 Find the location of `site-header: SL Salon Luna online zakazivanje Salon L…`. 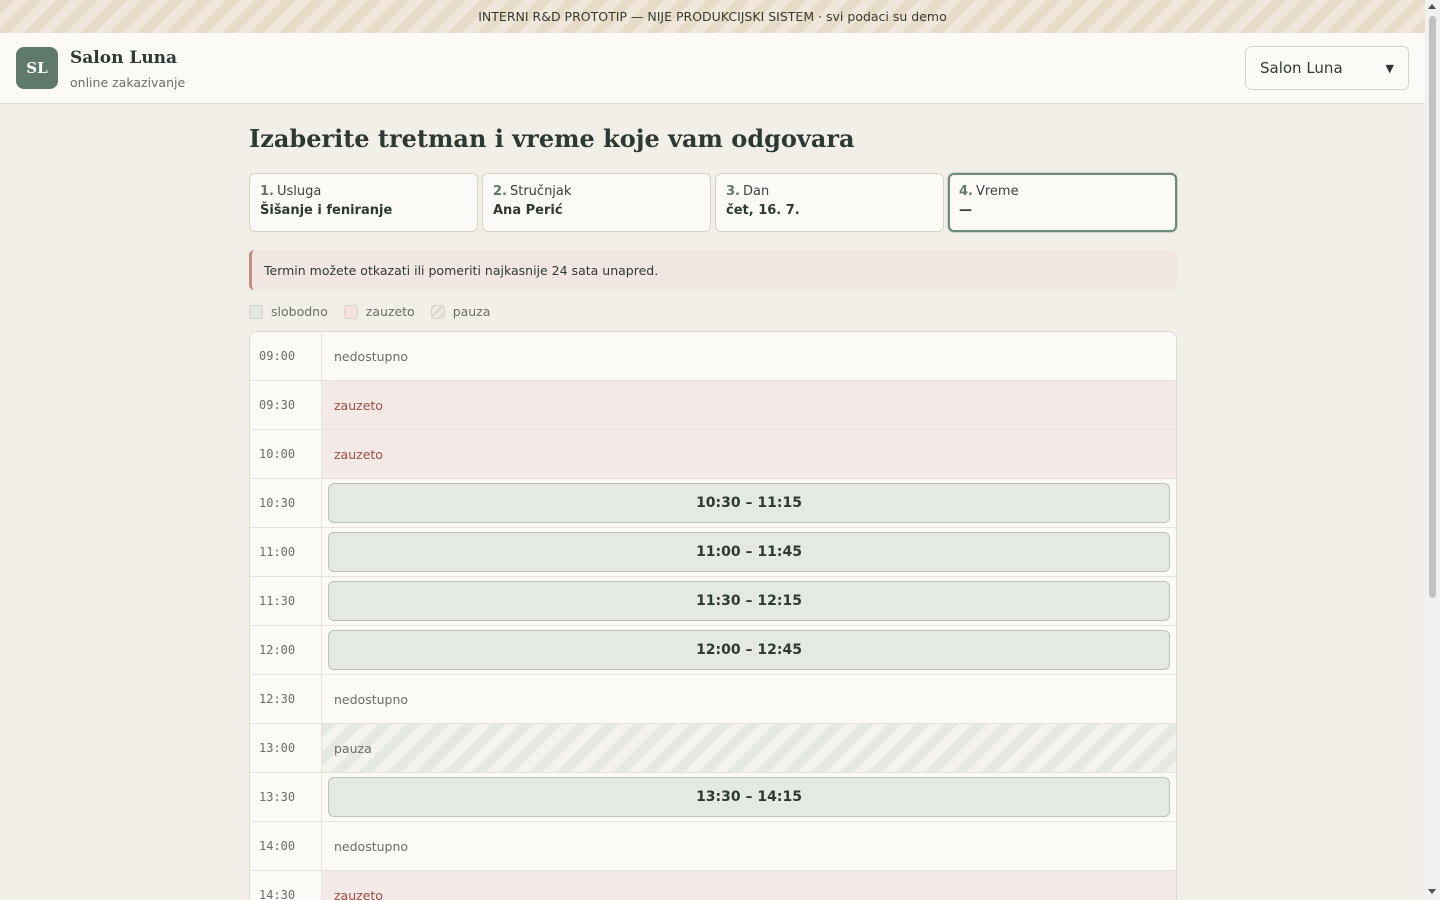

site-header: SL Salon Luna online zakazivanje Salon L… is located at coordinates (712, 68).